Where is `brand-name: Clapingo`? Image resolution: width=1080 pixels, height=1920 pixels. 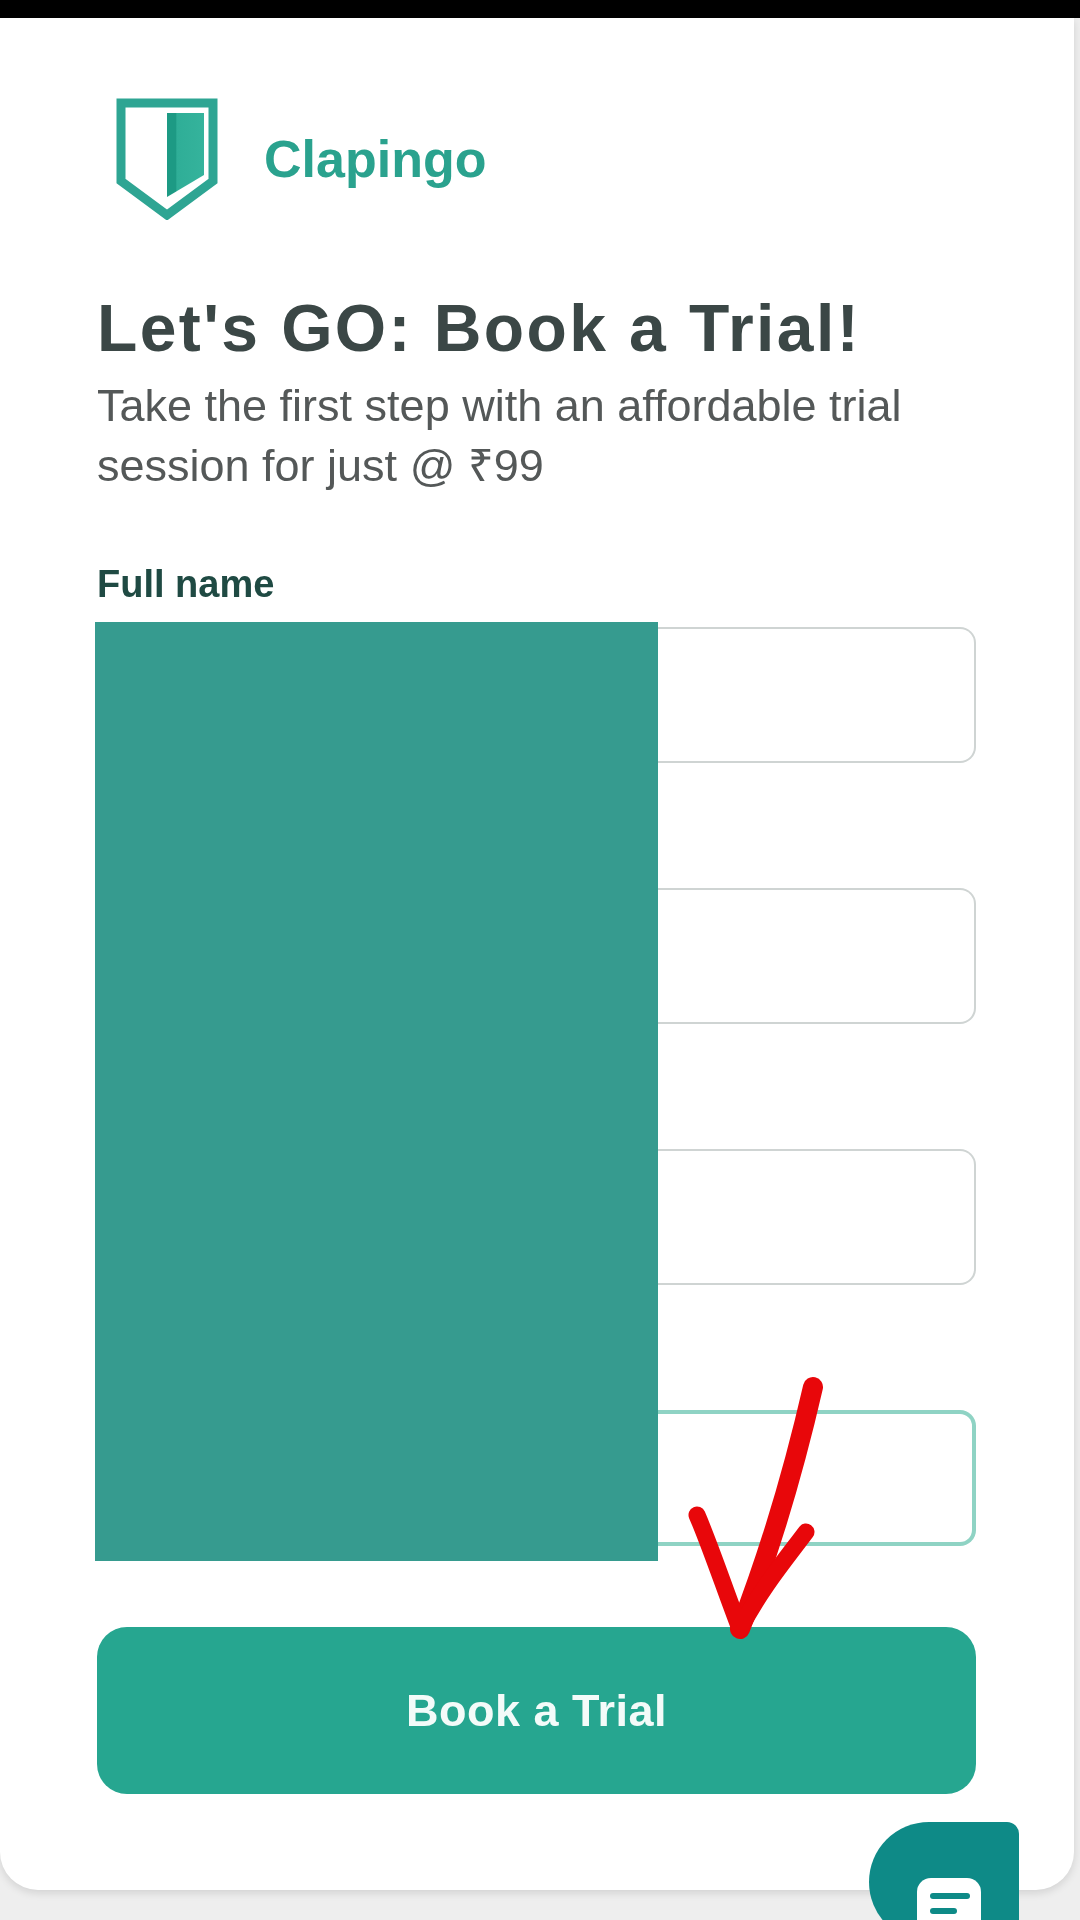 brand-name: Clapingo is located at coordinates (375, 159).